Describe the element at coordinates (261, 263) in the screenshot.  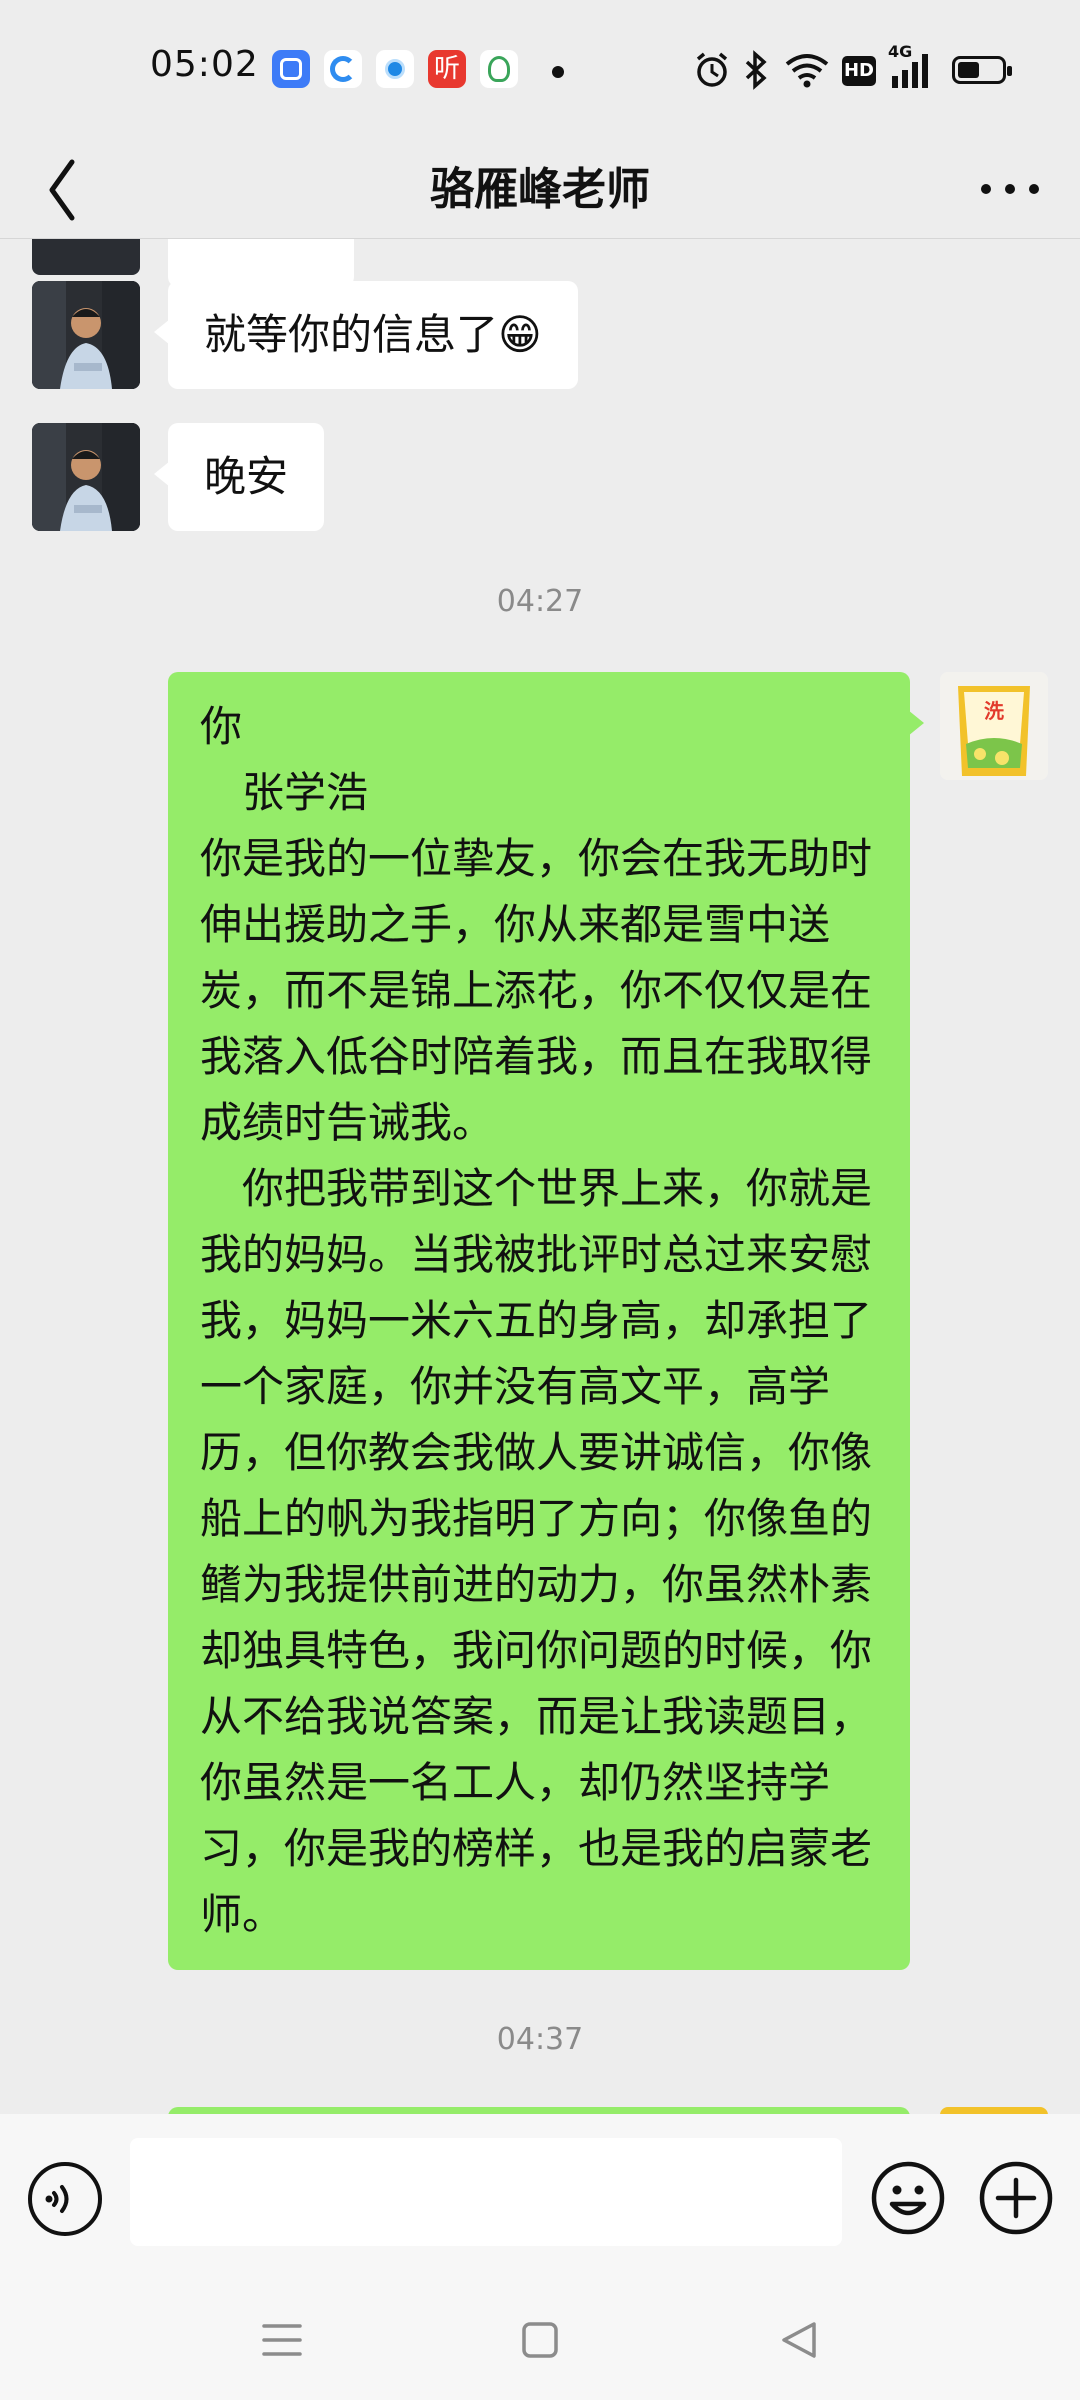
I see `message-bubble-incoming-partial` at that location.